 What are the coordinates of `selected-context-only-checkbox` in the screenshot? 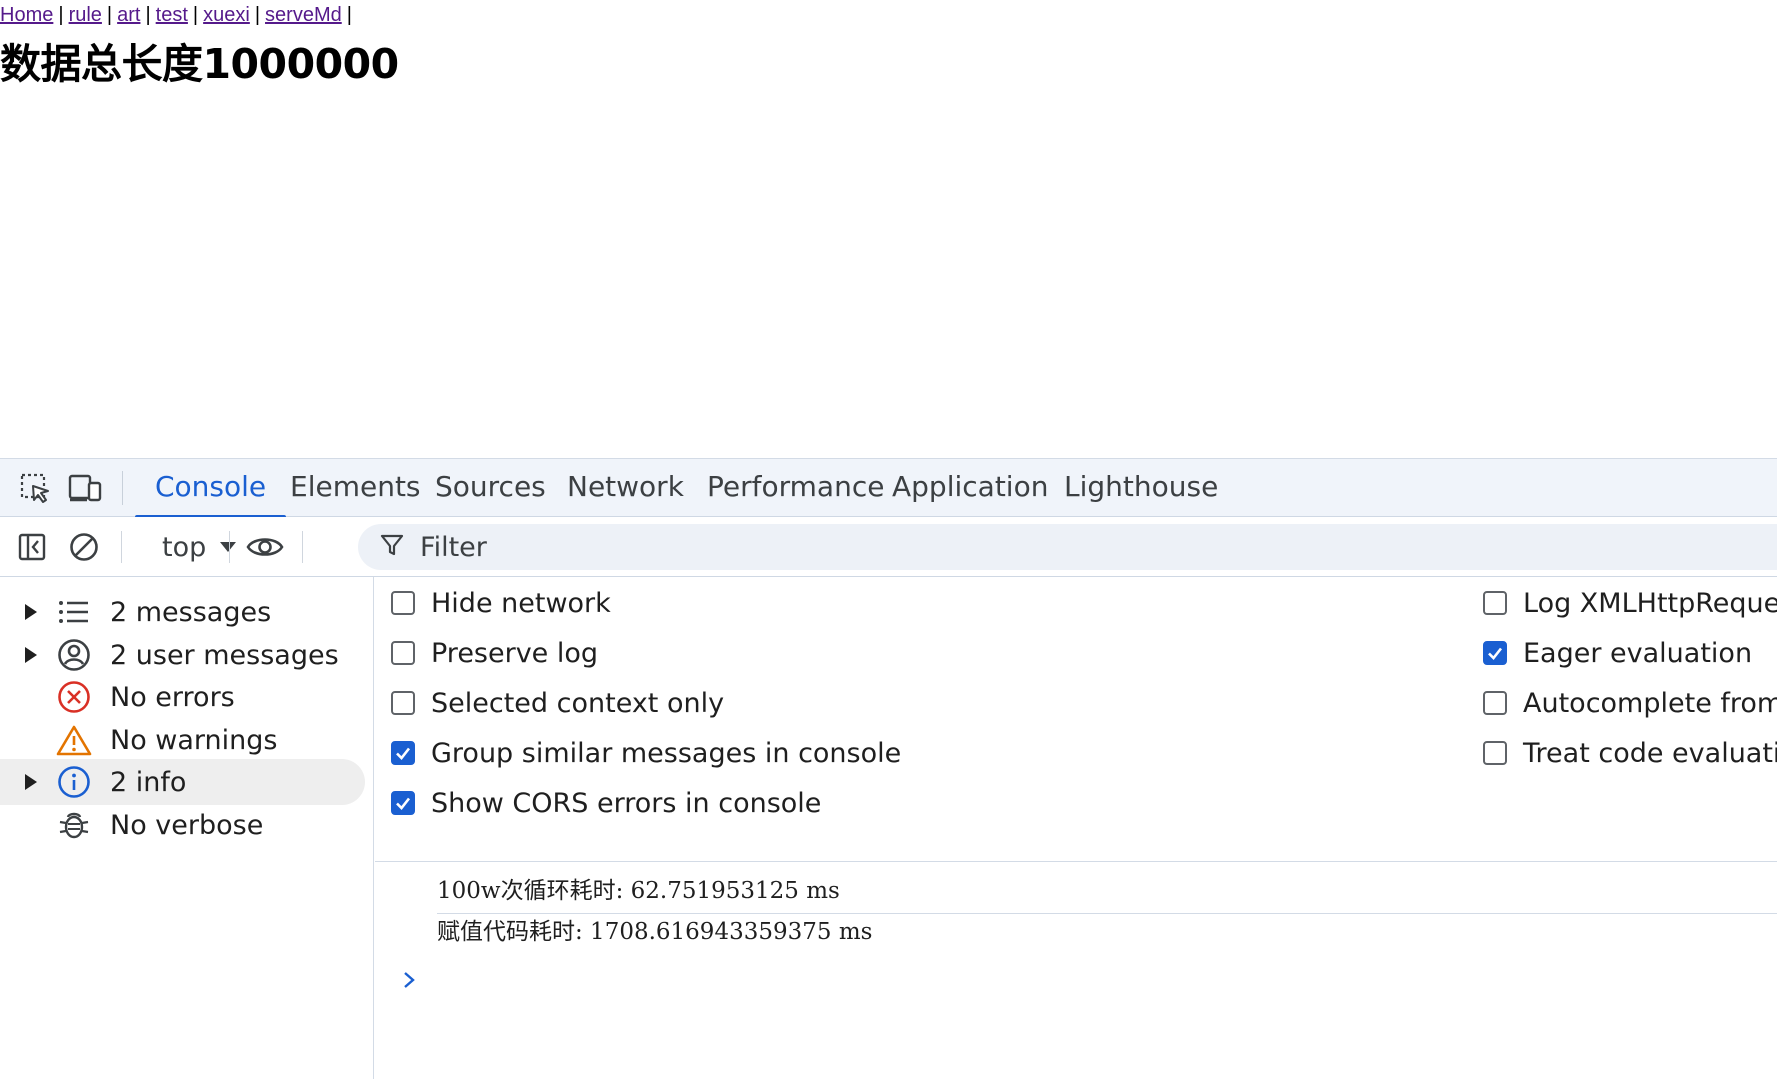 It's located at (403, 703).